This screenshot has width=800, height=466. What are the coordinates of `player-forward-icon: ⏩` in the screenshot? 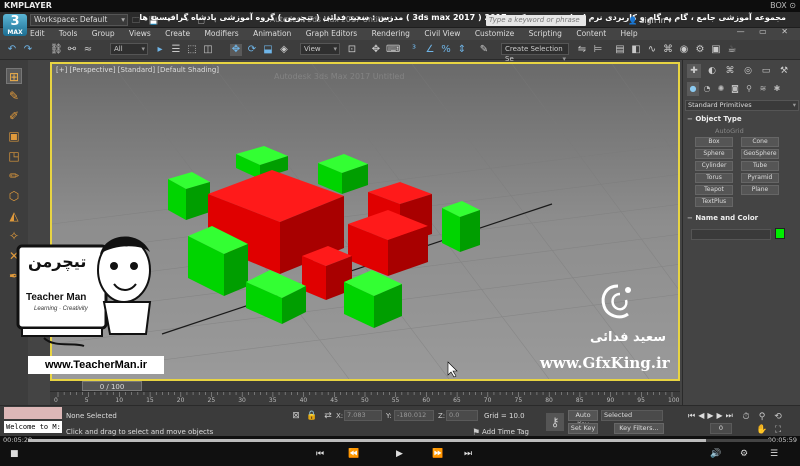 It's located at (437, 454).